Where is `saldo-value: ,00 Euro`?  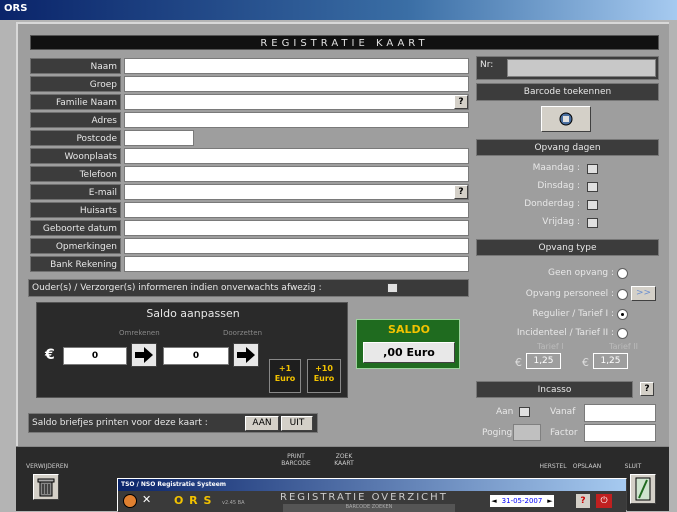
saldo-value: ,00 Euro is located at coordinates (409, 352).